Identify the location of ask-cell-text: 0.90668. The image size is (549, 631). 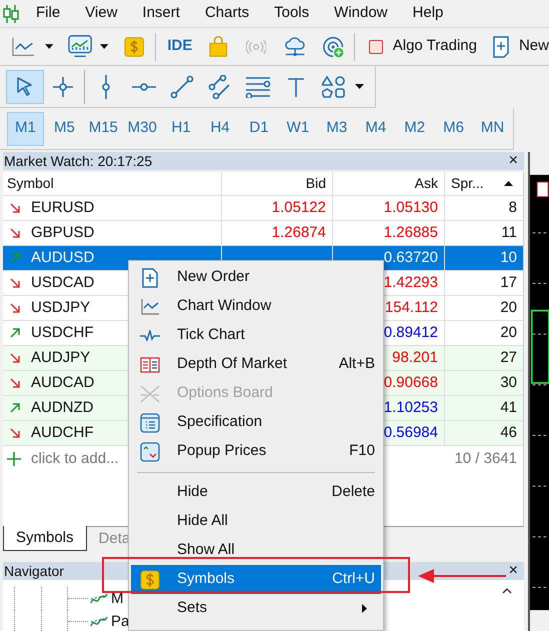
(411, 382).